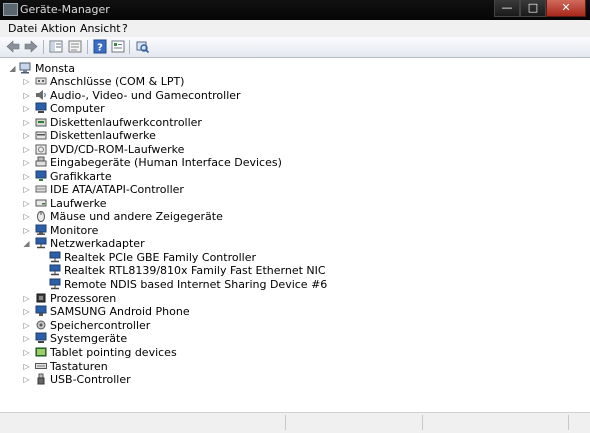 The width and height of the screenshot is (590, 433). What do you see at coordinates (81, 176) in the screenshot?
I see `tree-item-label: Grafikkarte` at bounding box center [81, 176].